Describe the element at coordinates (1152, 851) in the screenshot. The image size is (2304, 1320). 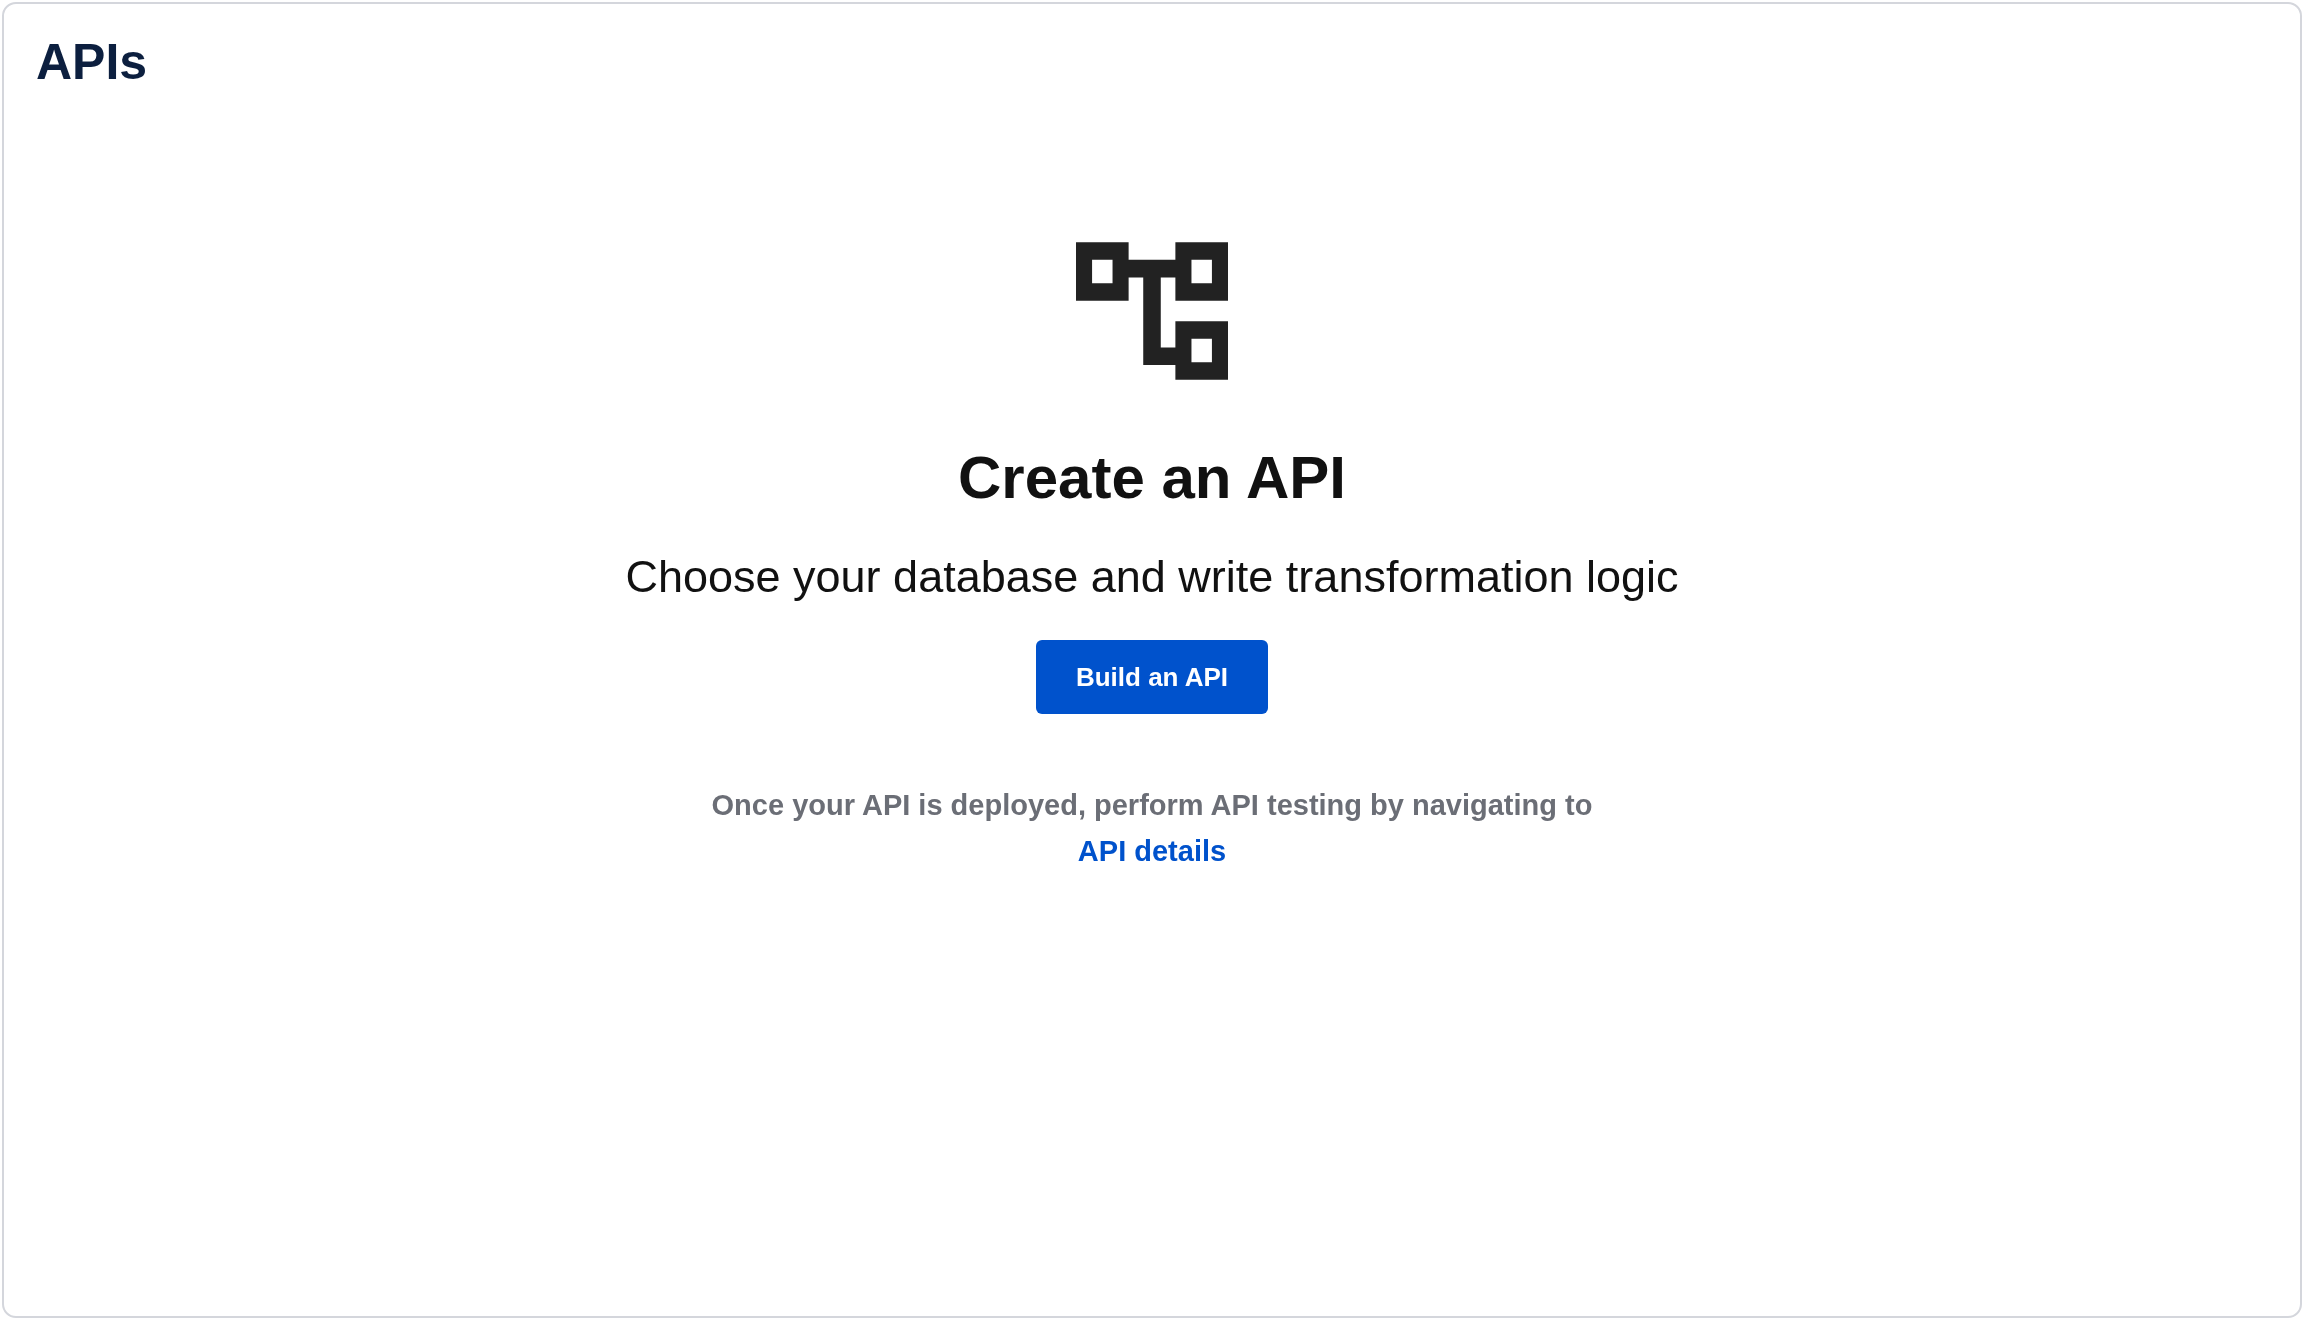
I see `api-details-link: API details` at that location.